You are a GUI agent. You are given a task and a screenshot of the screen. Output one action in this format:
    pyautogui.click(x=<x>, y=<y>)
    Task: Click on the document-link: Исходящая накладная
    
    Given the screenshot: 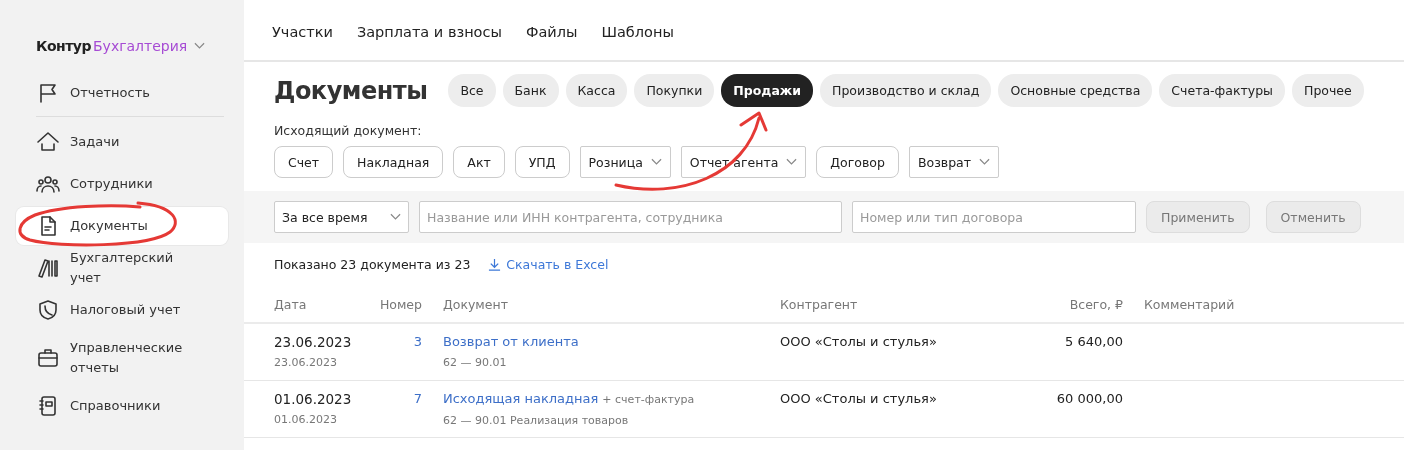 What is the action you would take?
    pyautogui.click(x=521, y=398)
    